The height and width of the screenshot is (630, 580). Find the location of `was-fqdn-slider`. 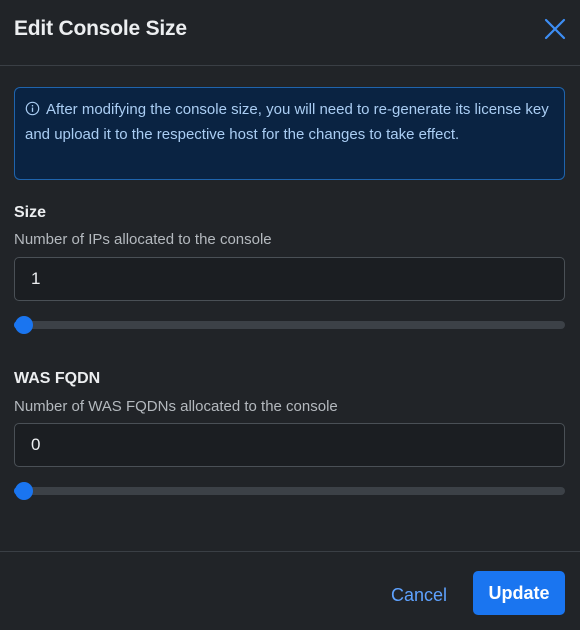

was-fqdn-slider is located at coordinates (289, 491).